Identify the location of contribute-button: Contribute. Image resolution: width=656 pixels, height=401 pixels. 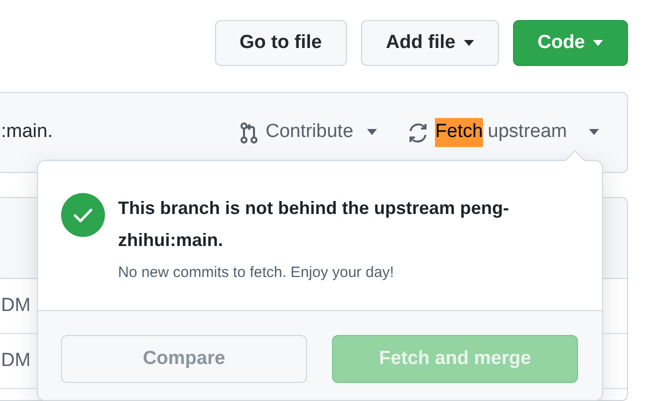
(309, 132).